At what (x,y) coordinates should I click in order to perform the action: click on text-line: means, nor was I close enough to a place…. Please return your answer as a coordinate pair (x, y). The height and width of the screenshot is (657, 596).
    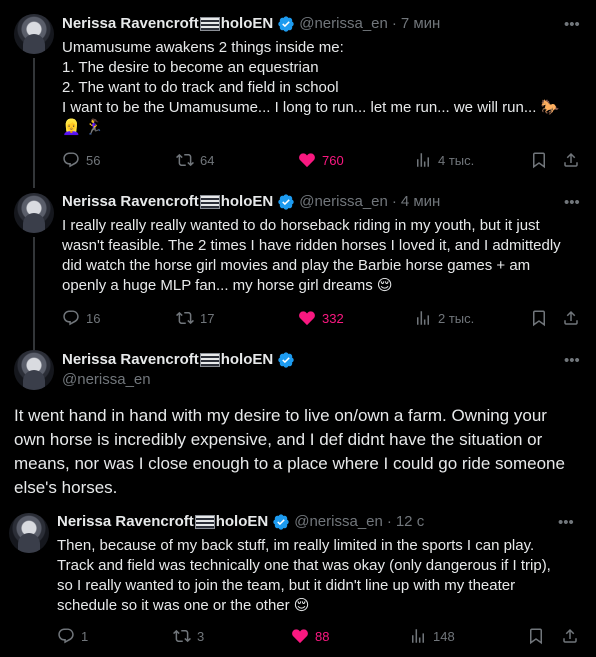
    Looking at the image, I should click on (289, 463).